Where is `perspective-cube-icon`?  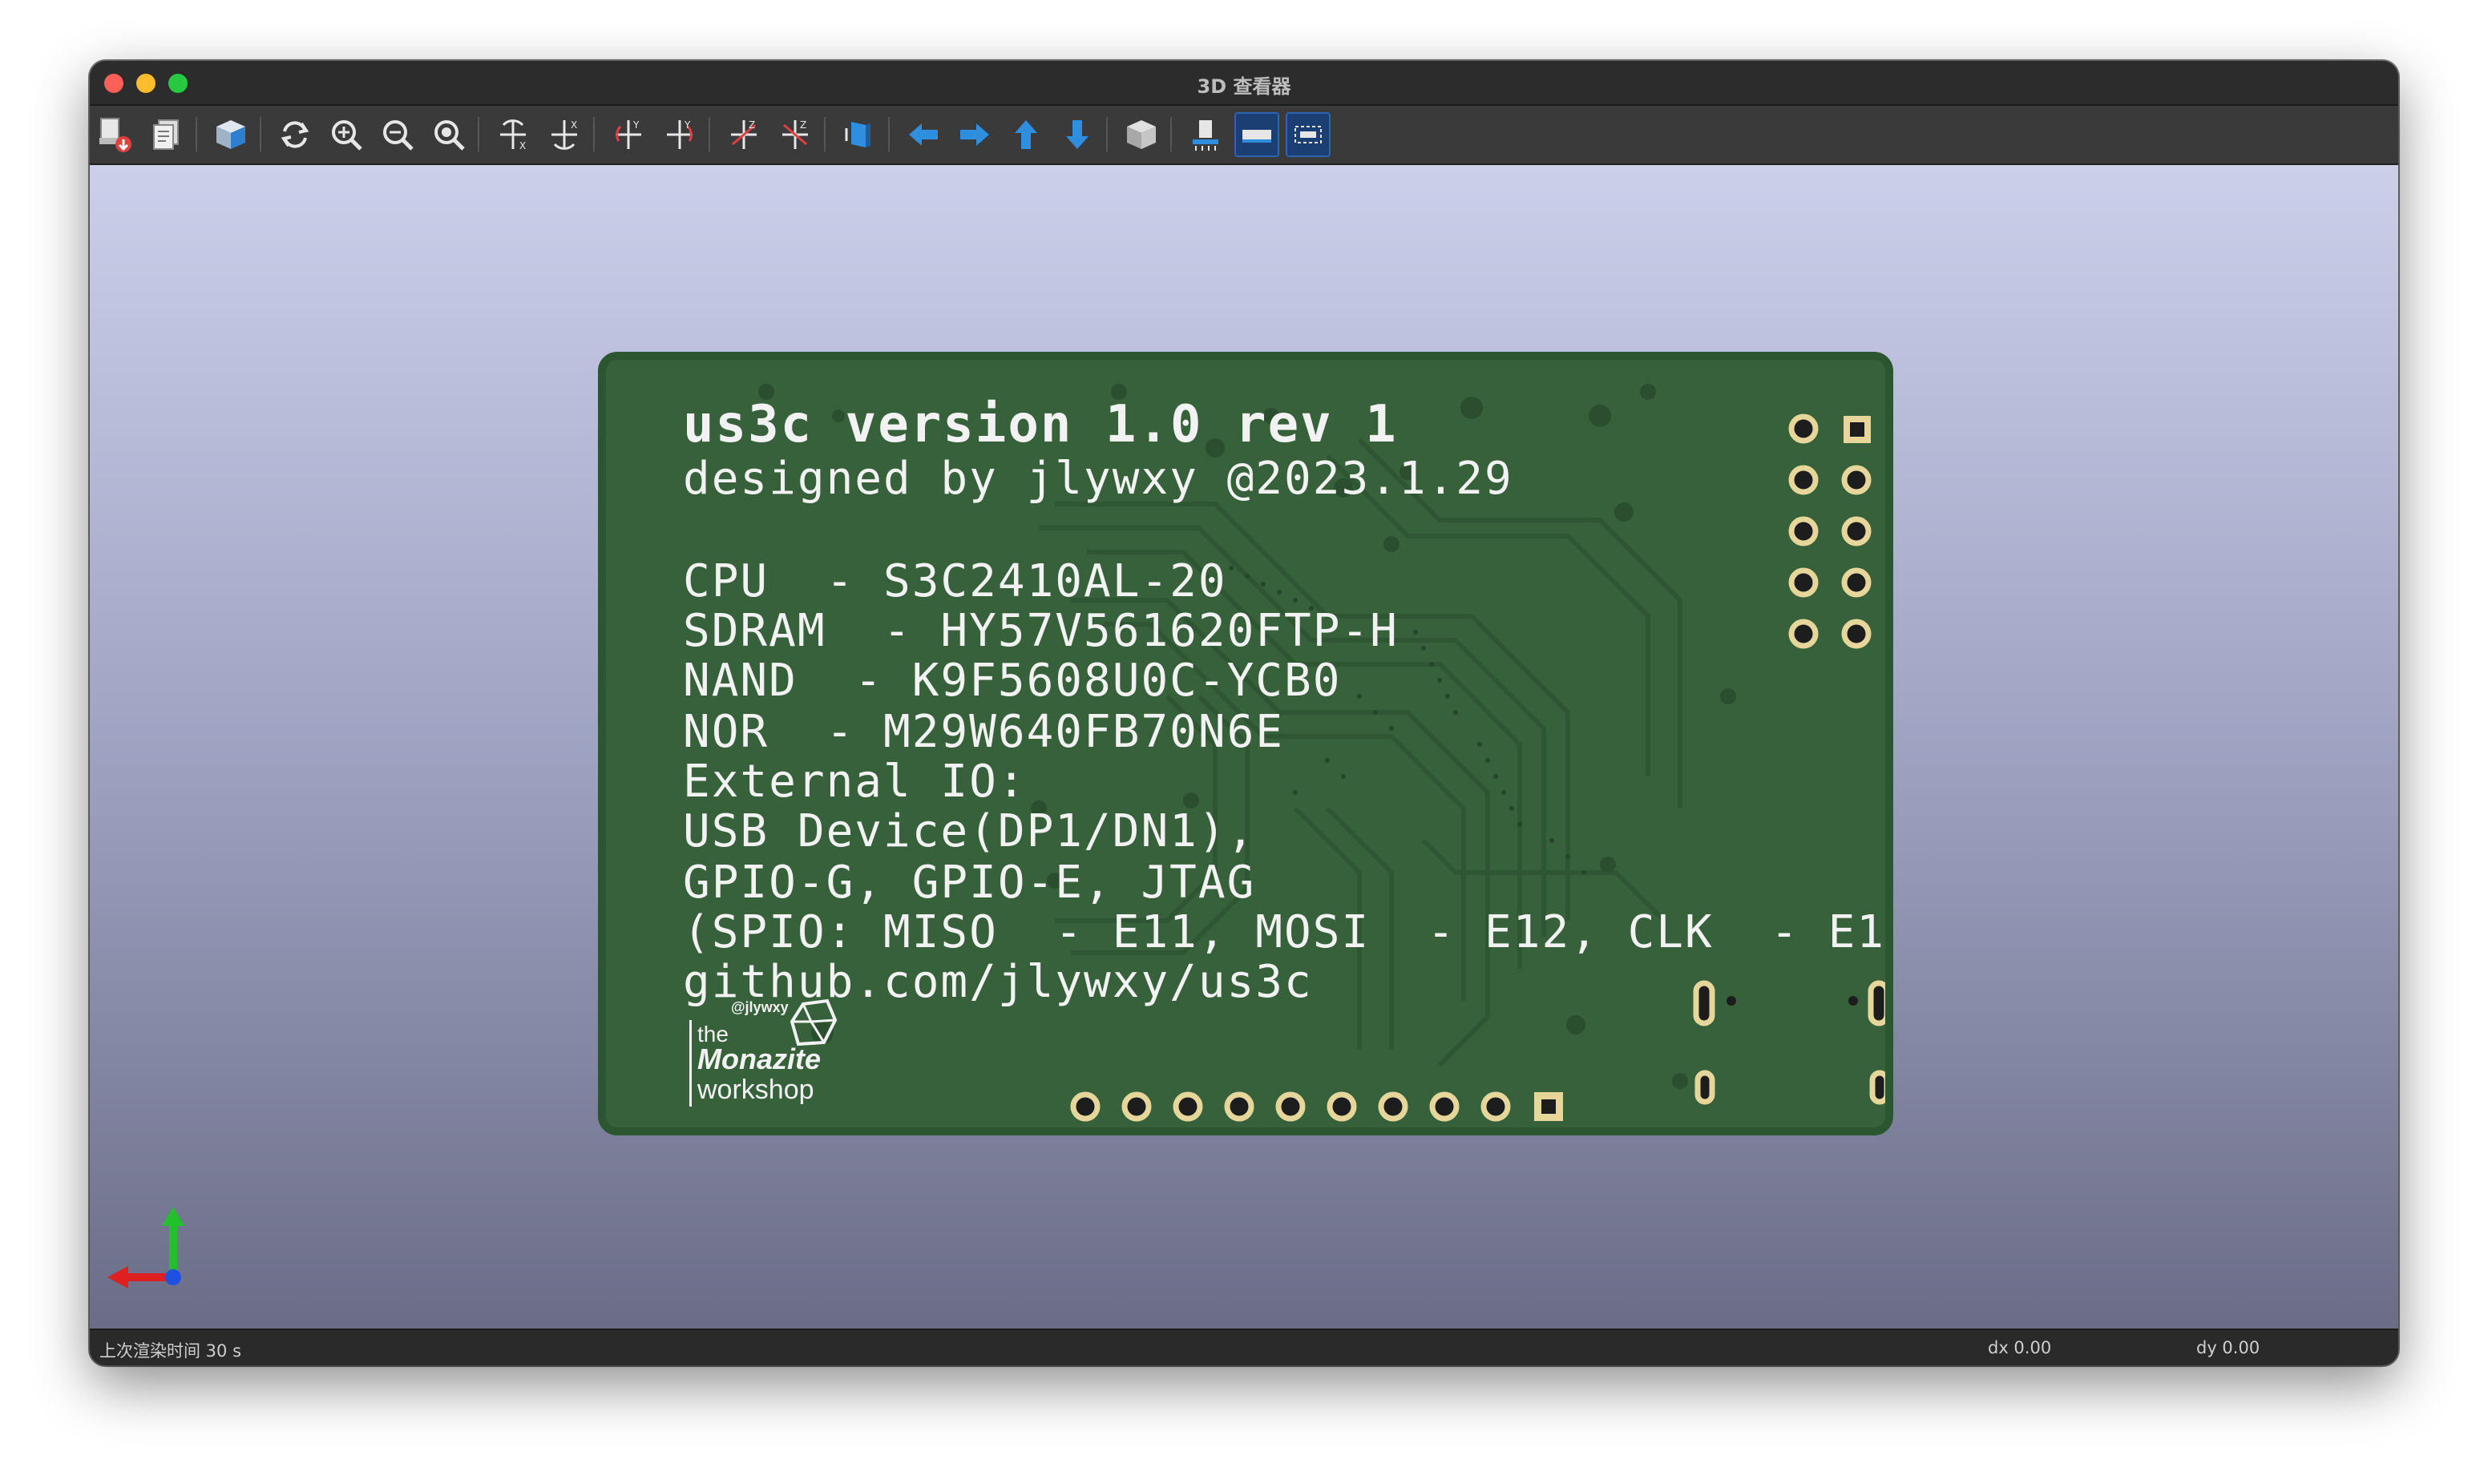
perspective-cube-icon is located at coordinates (231, 135).